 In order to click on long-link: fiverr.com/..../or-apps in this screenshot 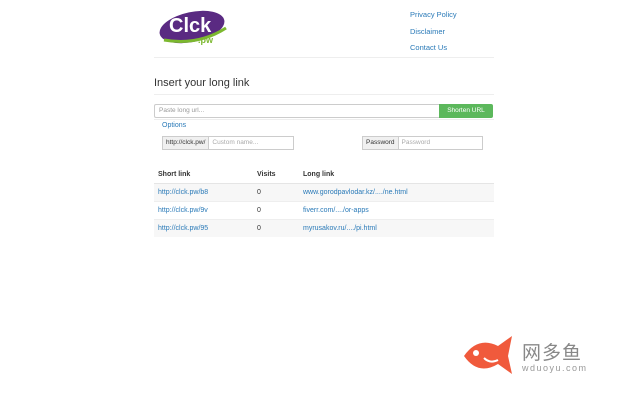, I will do `click(336, 210)`.